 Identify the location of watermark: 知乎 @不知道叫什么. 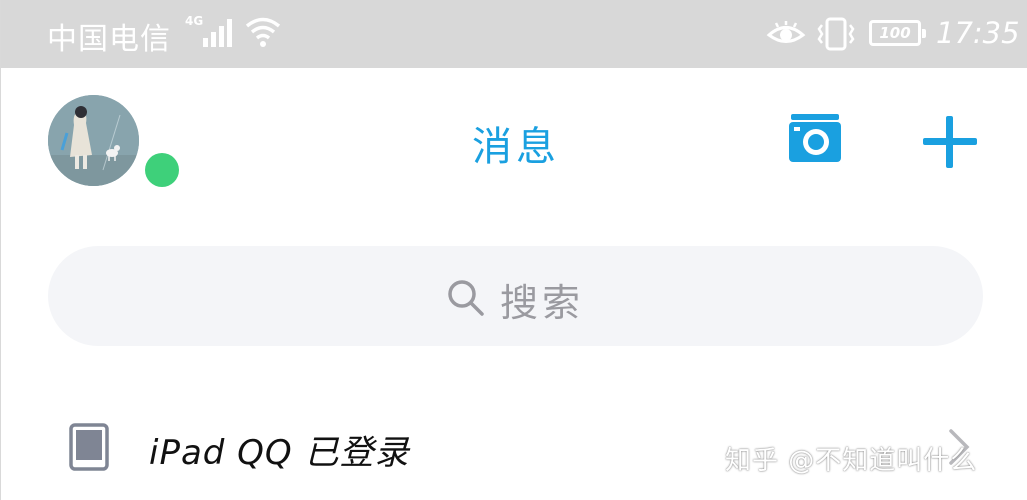
(851, 461).